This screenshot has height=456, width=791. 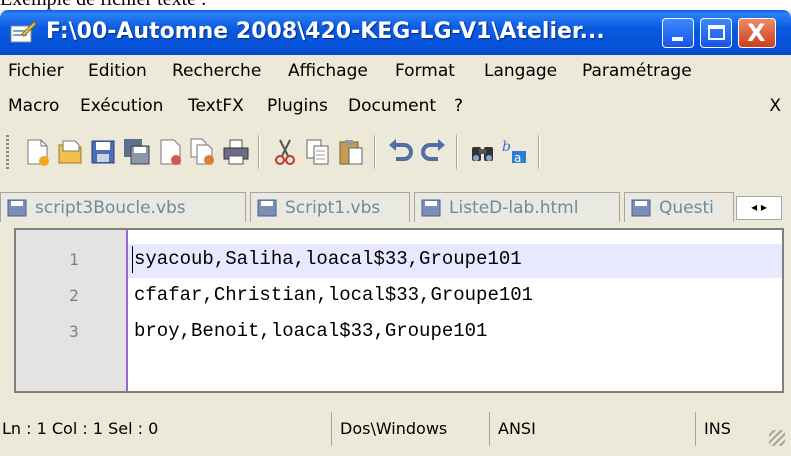 What do you see at coordinates (458, 106) in the screenshot?
I see `menu-help: ?` at bounding box center [458, 106].